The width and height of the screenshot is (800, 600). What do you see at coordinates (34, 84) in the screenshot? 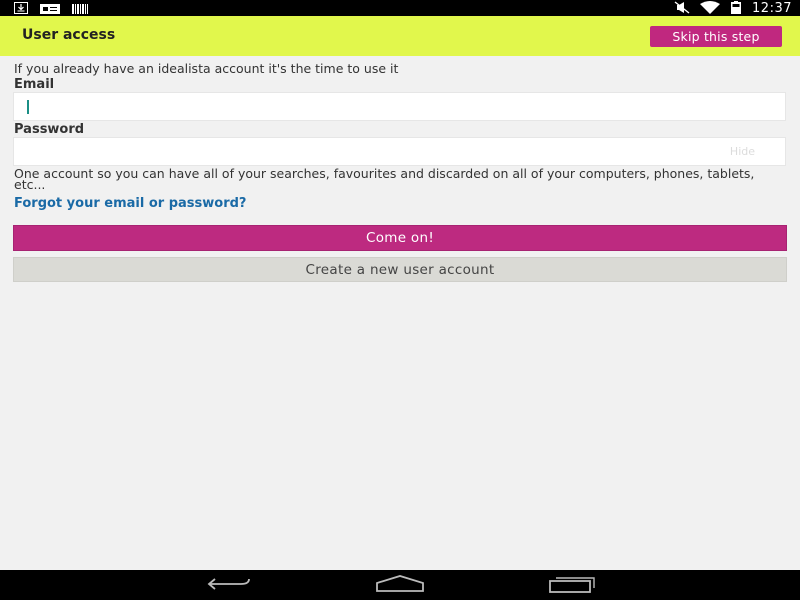
I see `email-label: Email` at bounding box center [34, 84].